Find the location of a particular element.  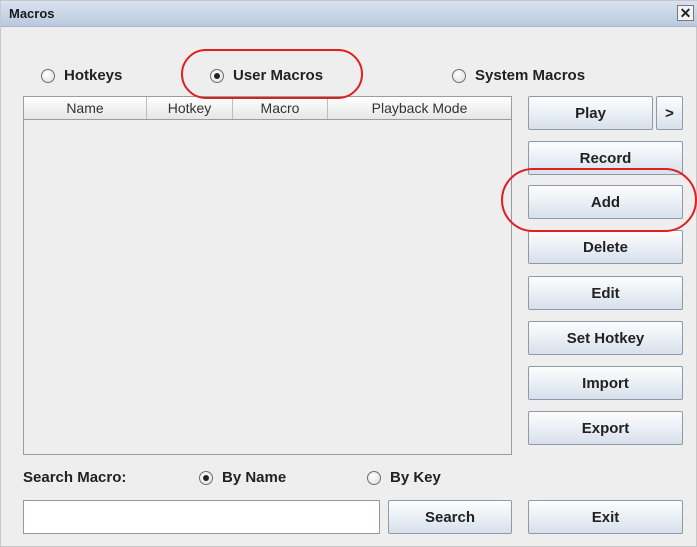

column-header-macro: Macro is located at coordinates (280, 108).